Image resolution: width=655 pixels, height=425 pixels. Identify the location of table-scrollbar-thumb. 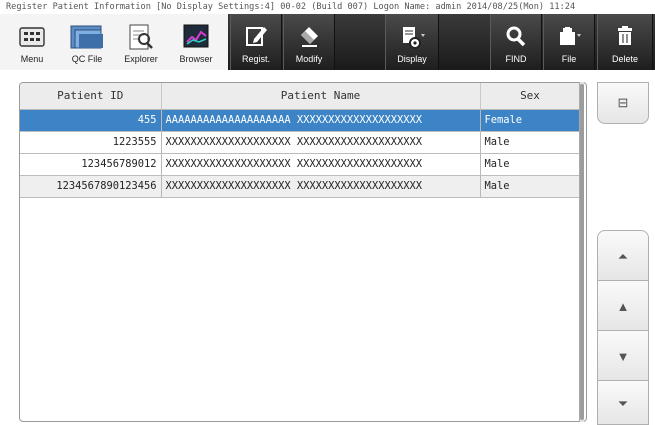
(582, 252).